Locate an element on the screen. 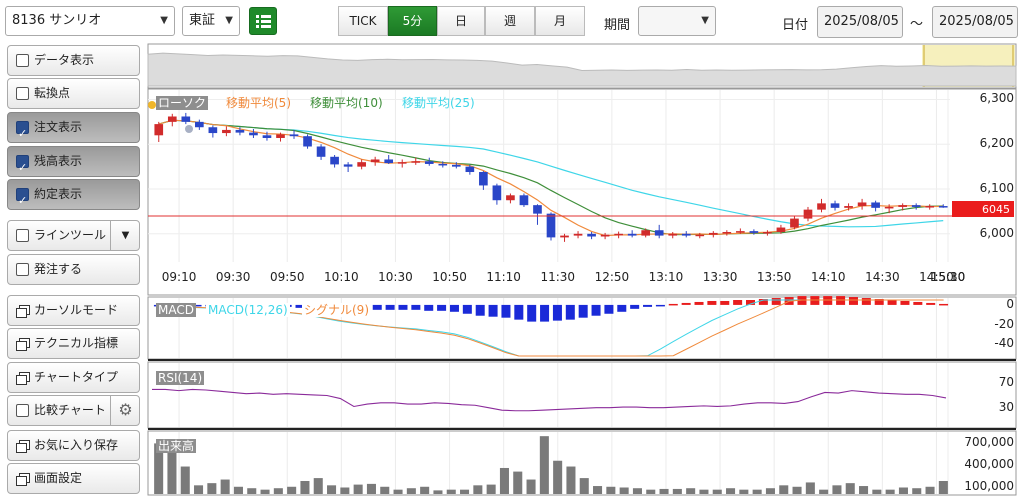 Image resolution: width=1024 pixels, height=498 pixels. x-tick-label: 09:30 is located at coordinates (233, 277).